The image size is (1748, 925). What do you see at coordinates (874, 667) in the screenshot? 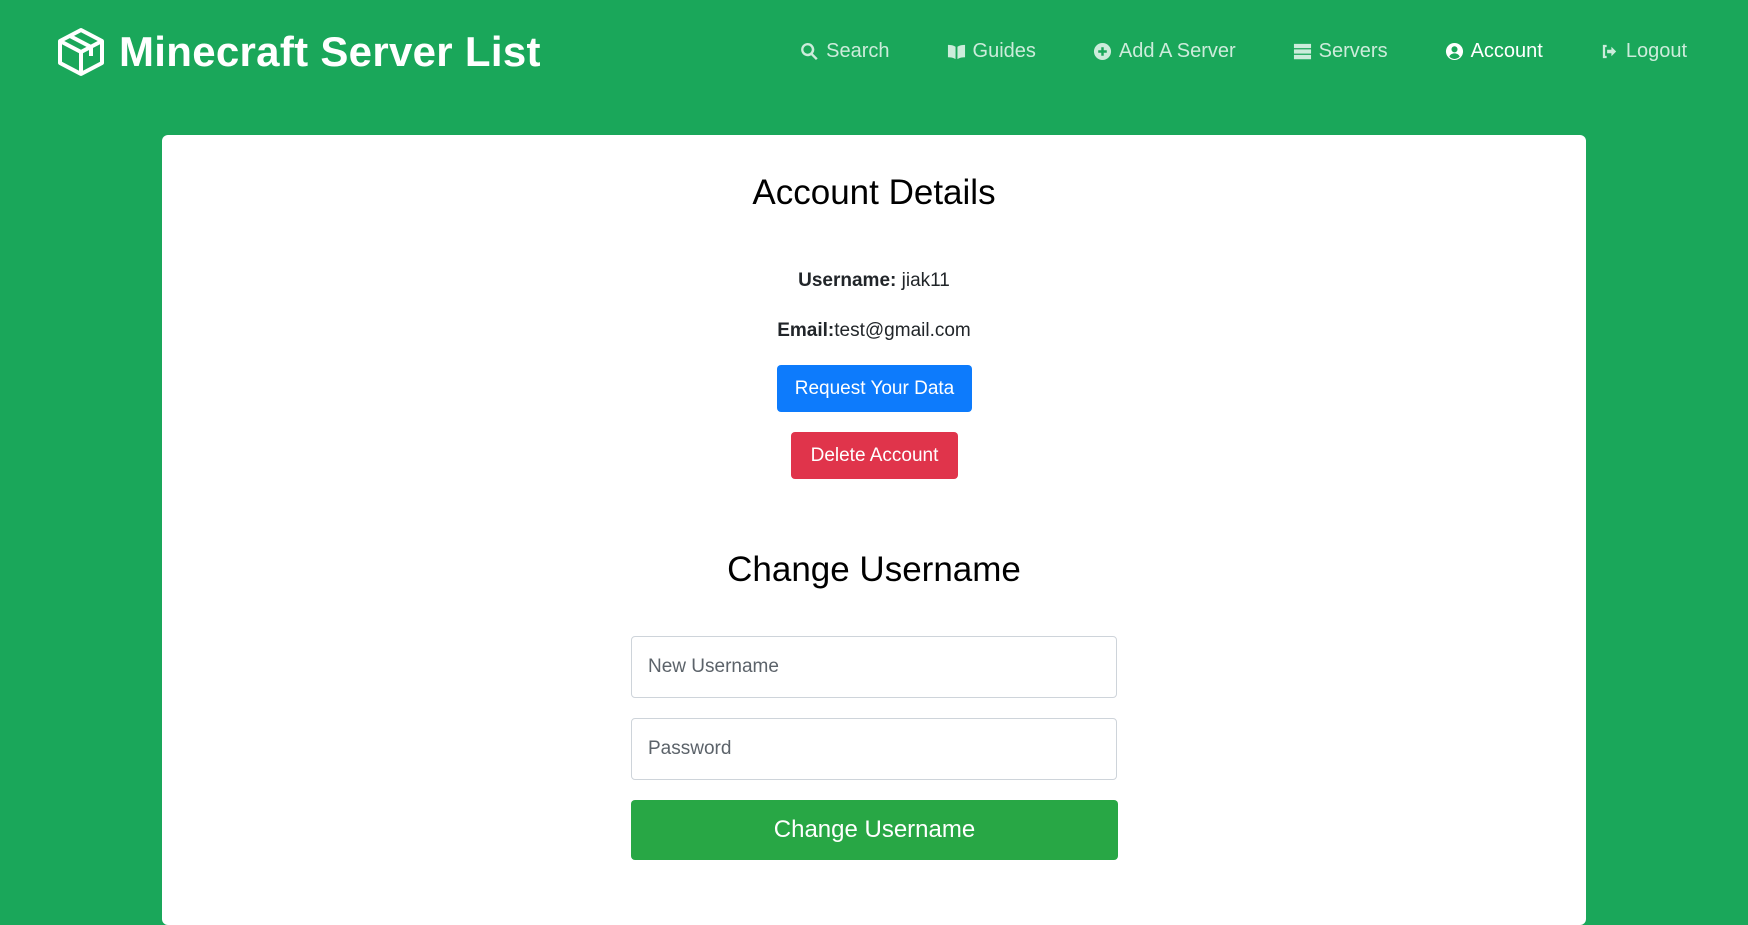
I see `new-username-input` at bounding box center [874, 667].